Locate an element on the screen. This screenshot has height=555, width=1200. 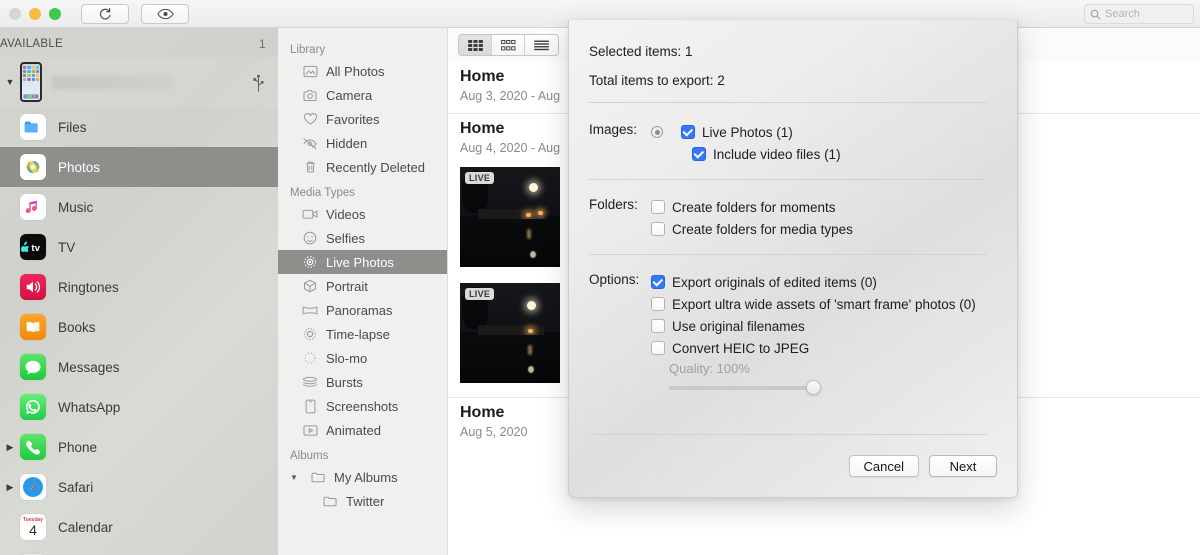
sidebar-item-label: Selfies is located at coordinates (346, 238).